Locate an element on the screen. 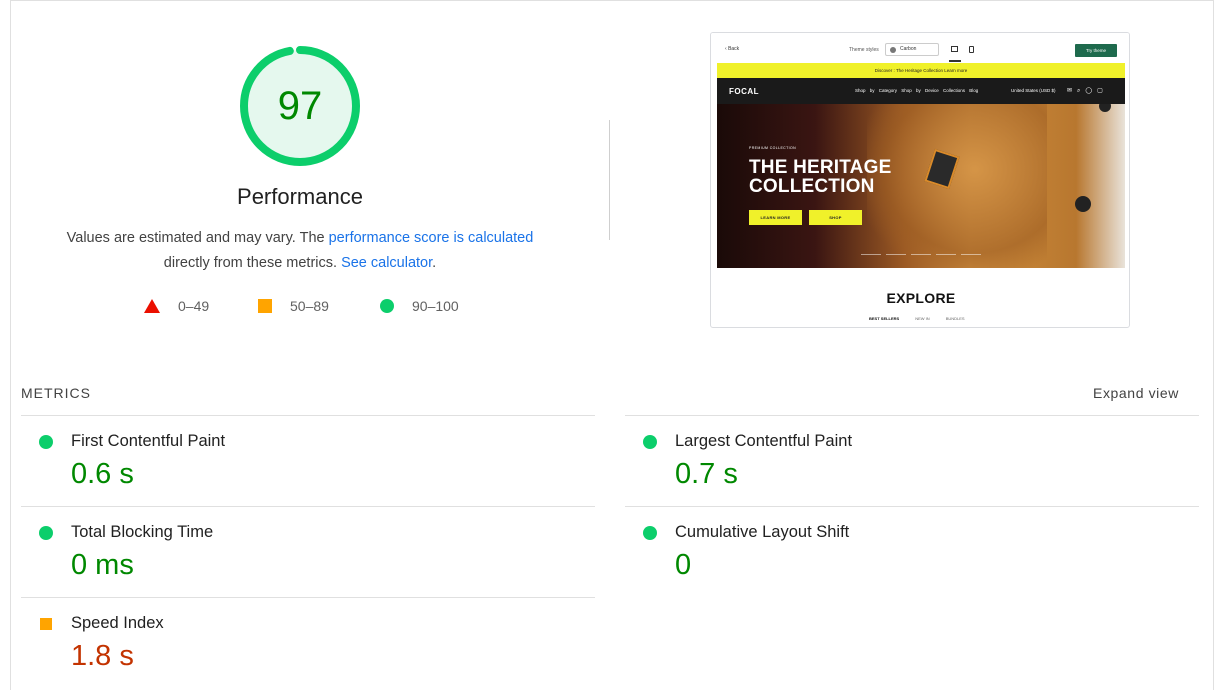 The height and width of the screenshot is (690, 1228). metric-title: Total Blocking Time is located at coordinates (142, 532).